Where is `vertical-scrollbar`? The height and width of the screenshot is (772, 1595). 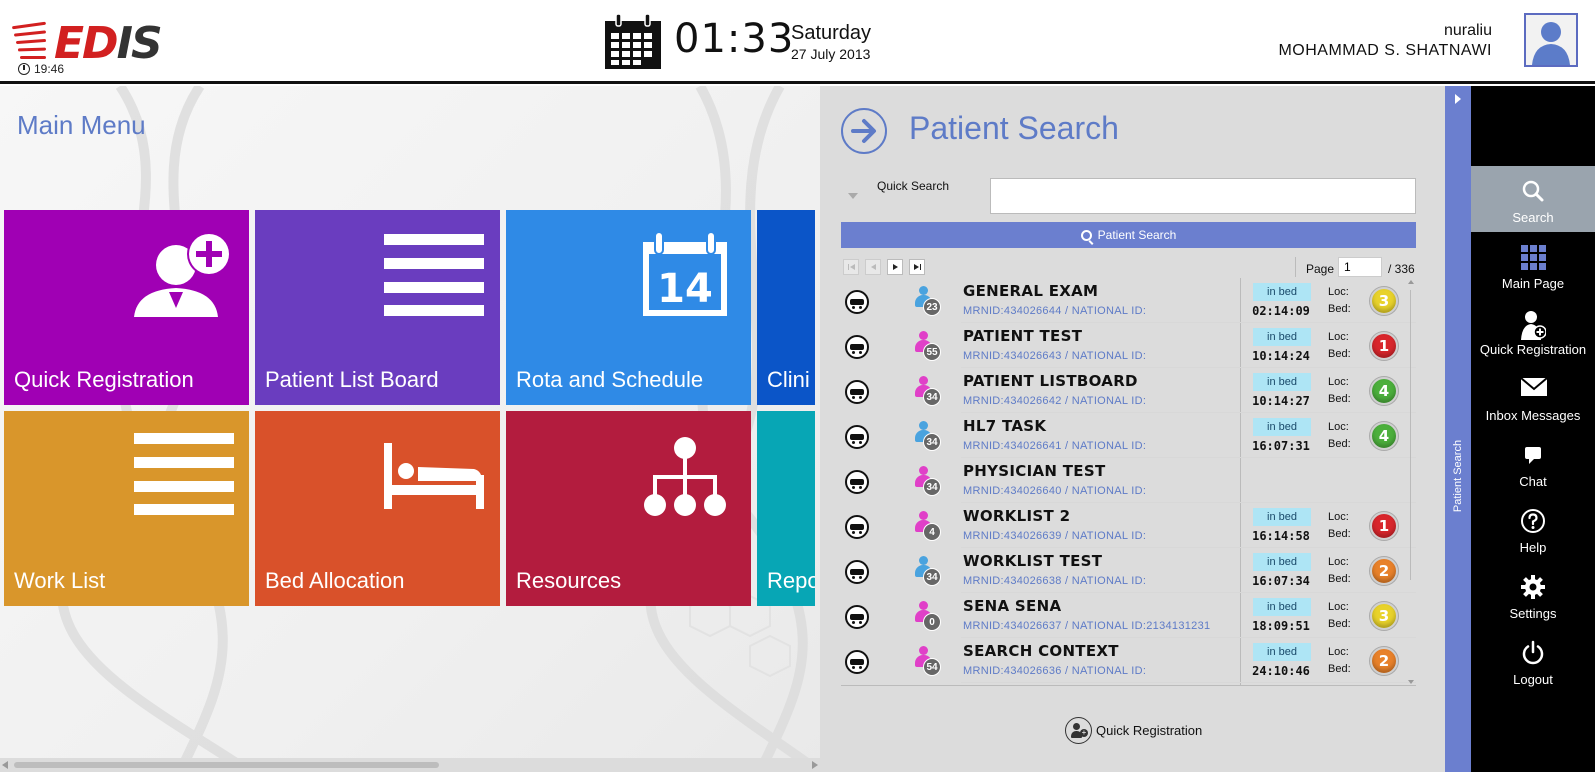 vertical-scrollbar is located at coordinates (1411, 483).